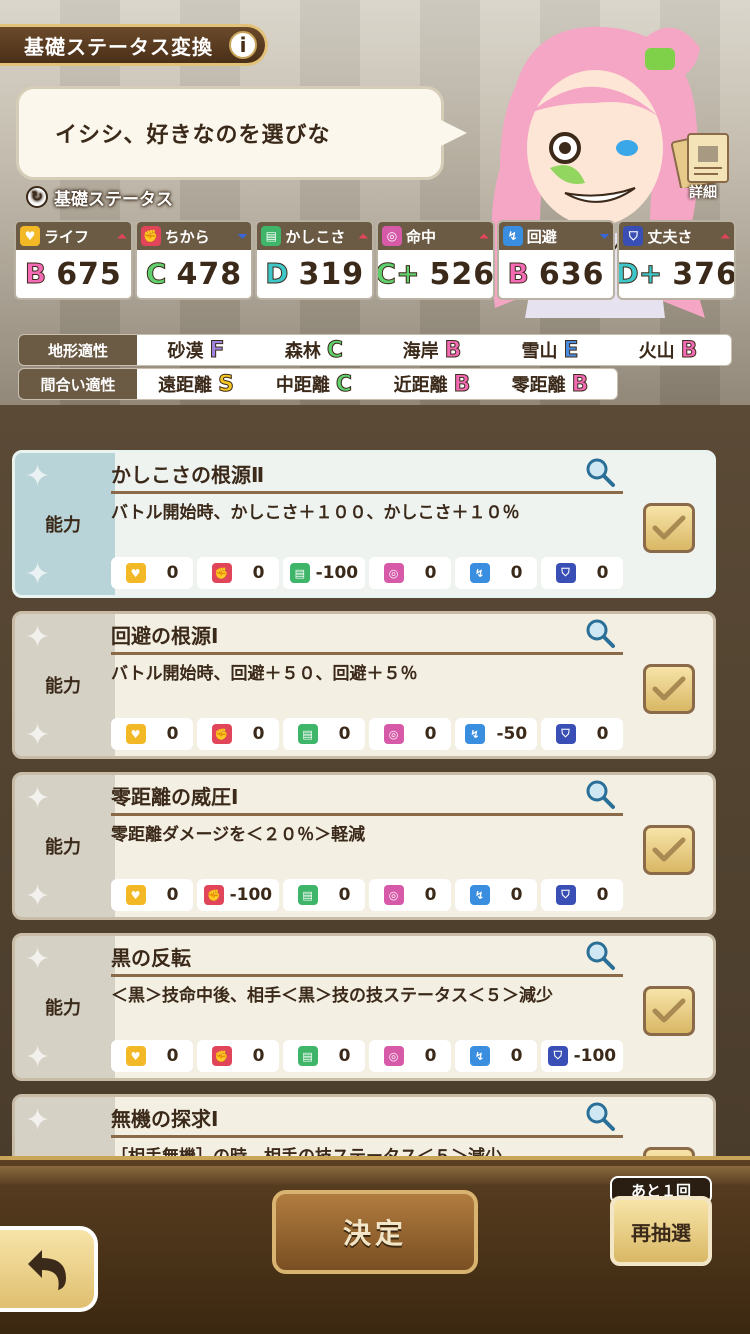 Image resolution: width=750 pixels, height=1334 pixels. Describe the element at coordinates (571, 350) in the screenshot. I see `terrain-aptitude-grade: E` at that location.